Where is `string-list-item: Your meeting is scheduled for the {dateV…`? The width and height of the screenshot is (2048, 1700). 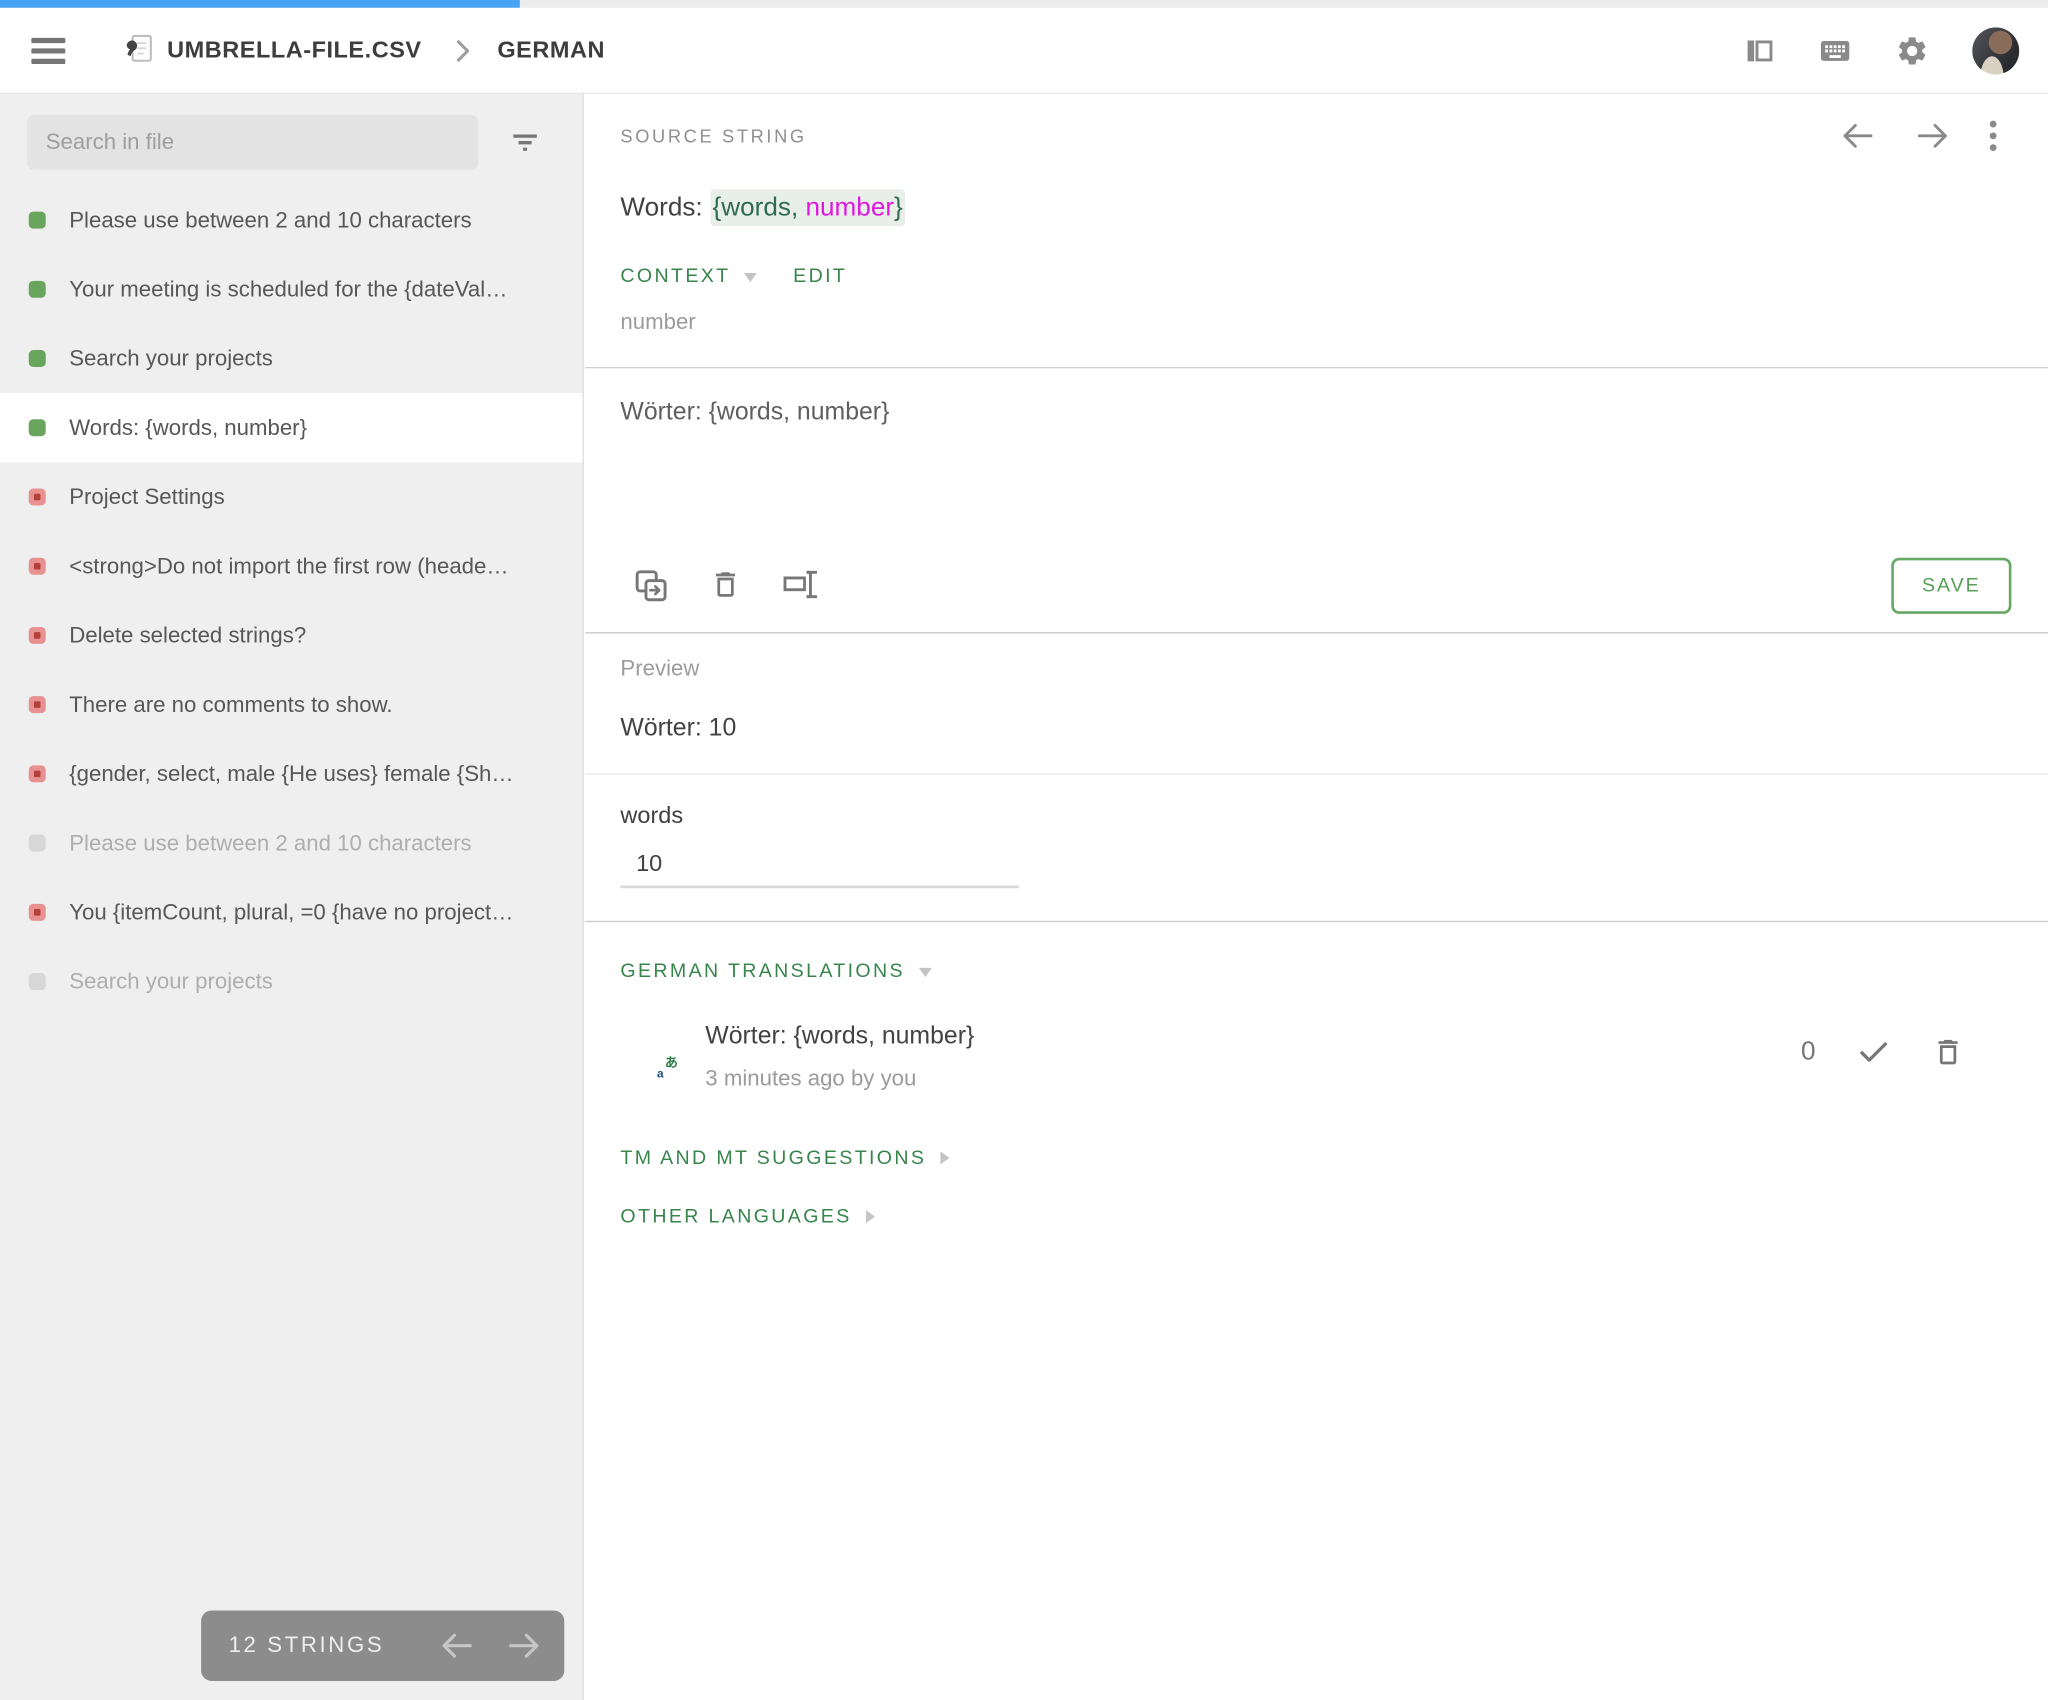 string-list-item: Your meeting is scheduled for the {dateV… is located at coordinates (291, 289).